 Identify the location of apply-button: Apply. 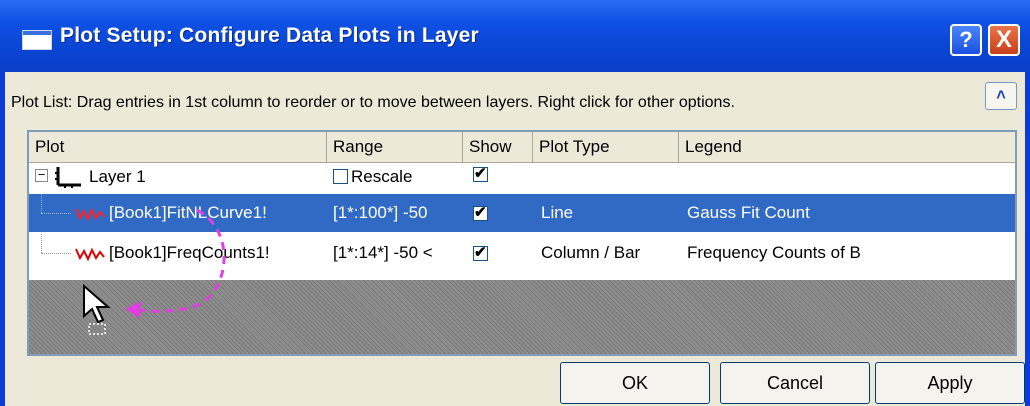
(950, 383).